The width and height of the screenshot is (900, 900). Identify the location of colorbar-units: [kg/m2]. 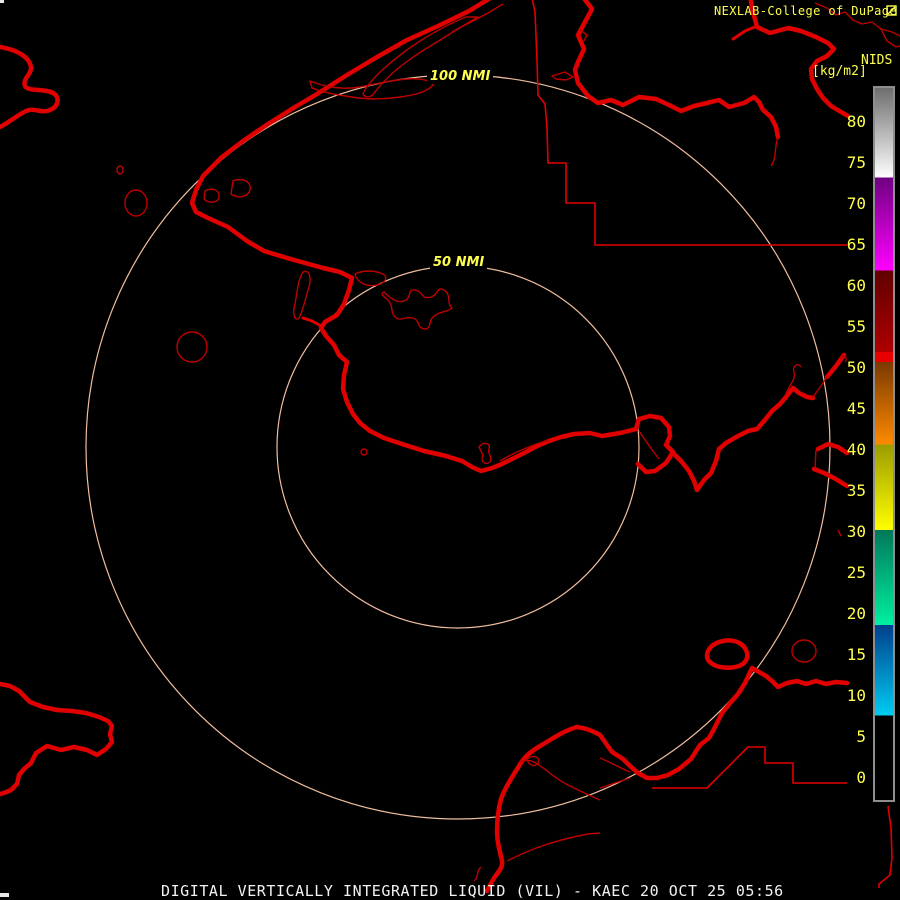
(839, 71).